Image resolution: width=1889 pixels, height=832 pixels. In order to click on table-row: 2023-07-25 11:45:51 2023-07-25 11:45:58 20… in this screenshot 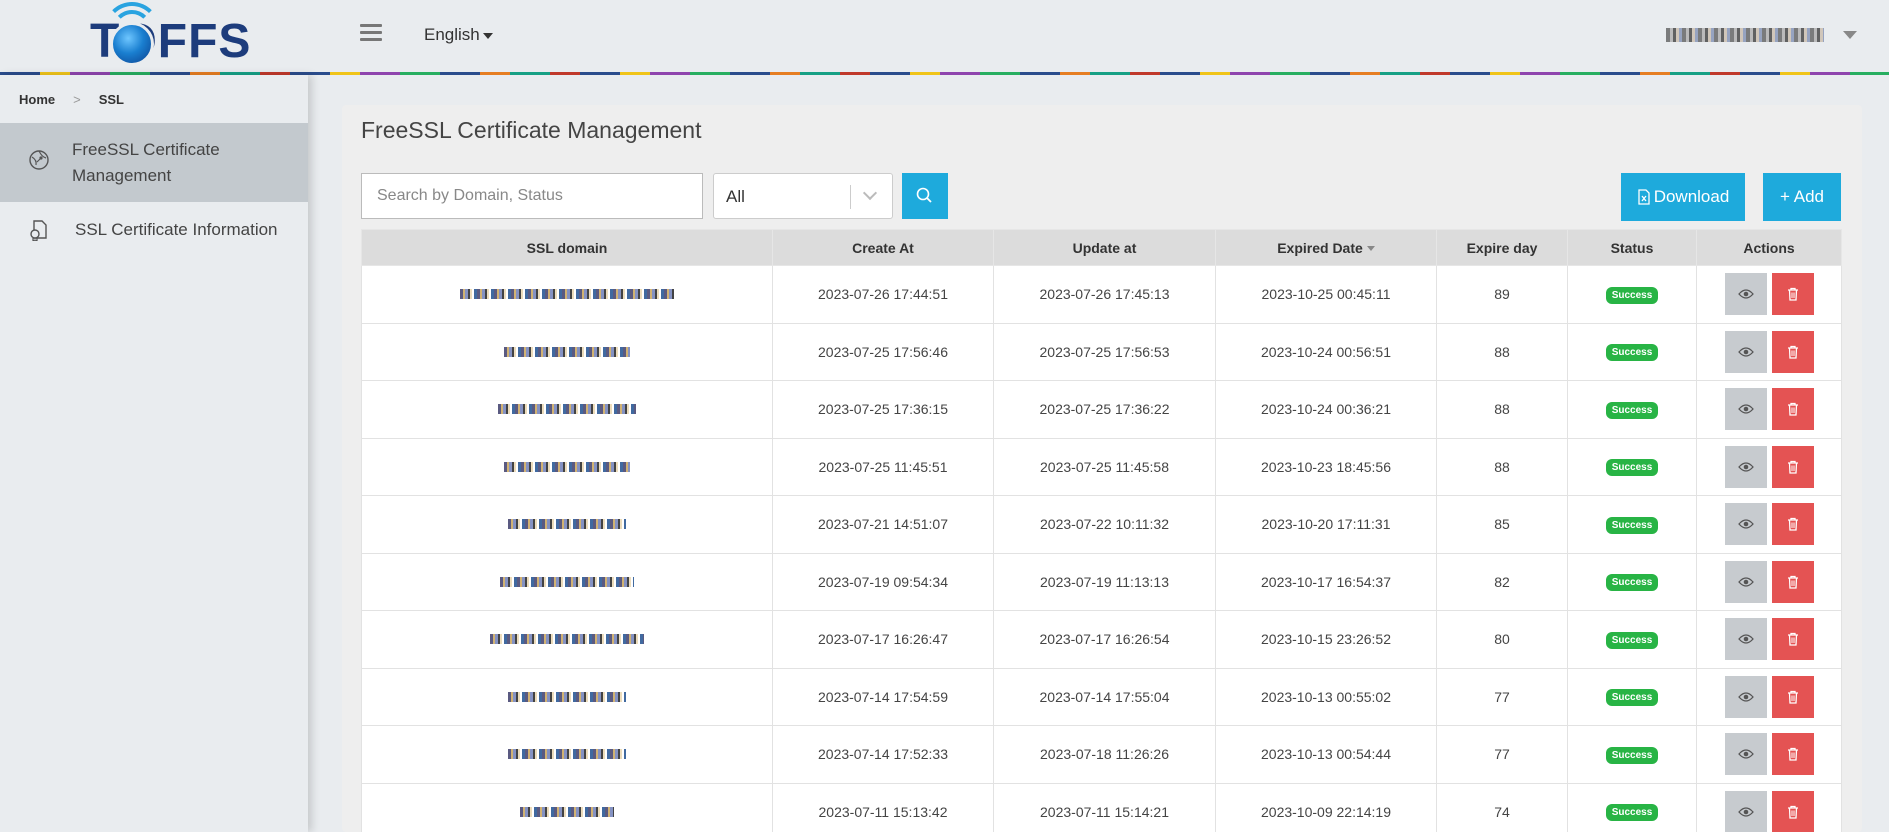, I will do `click(1101, 466)`.